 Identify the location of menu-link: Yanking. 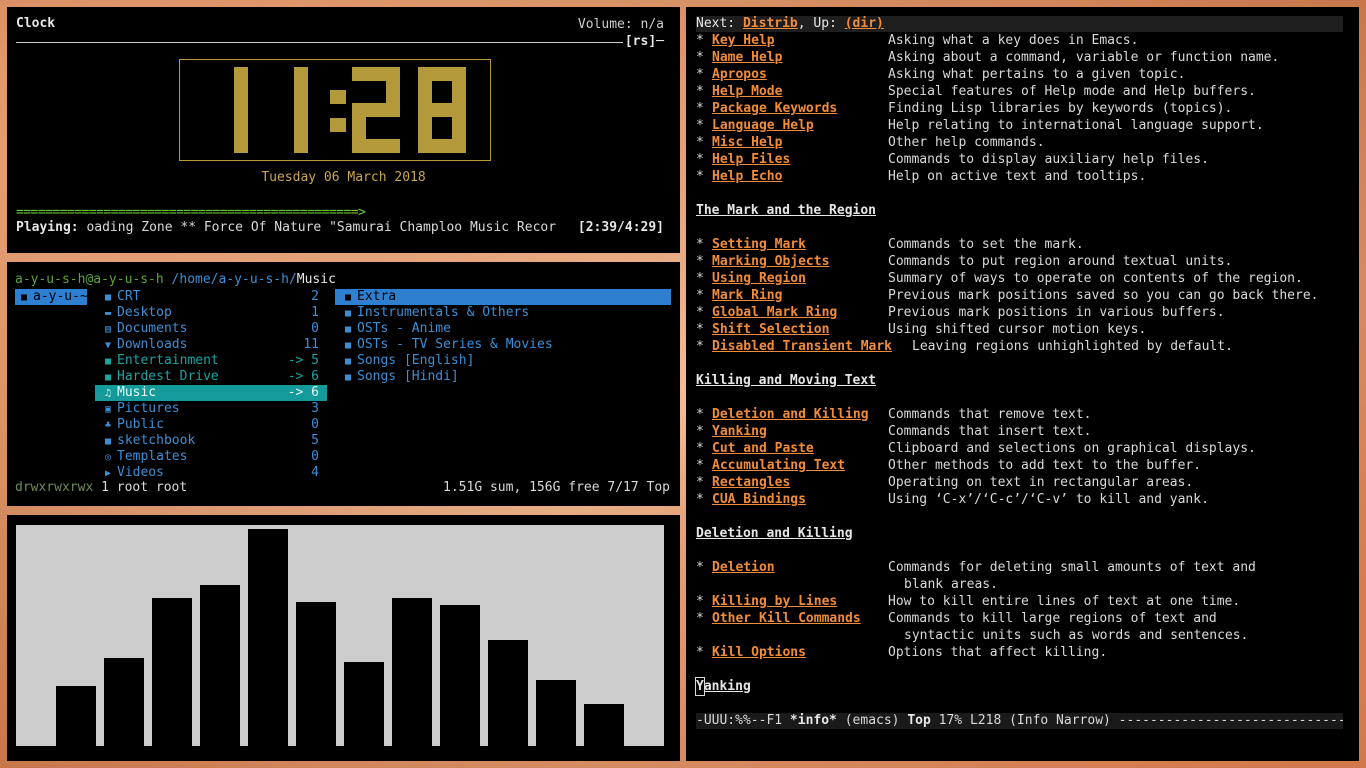
(739, 431).